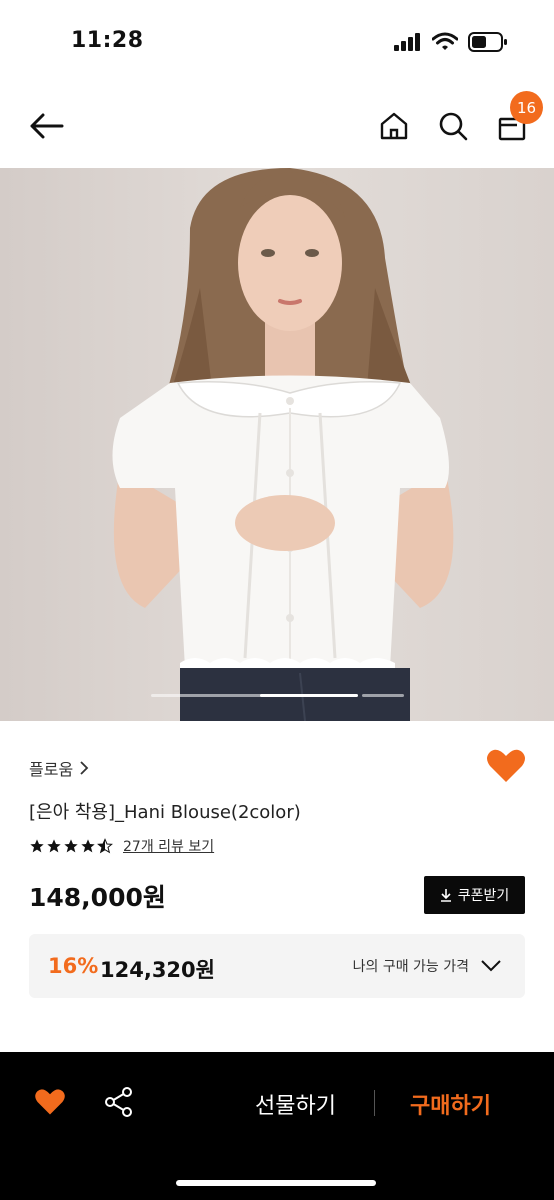  Describe the element at coordinates (276, 1183) in the screenshot. I see `home-indicator` at that location.